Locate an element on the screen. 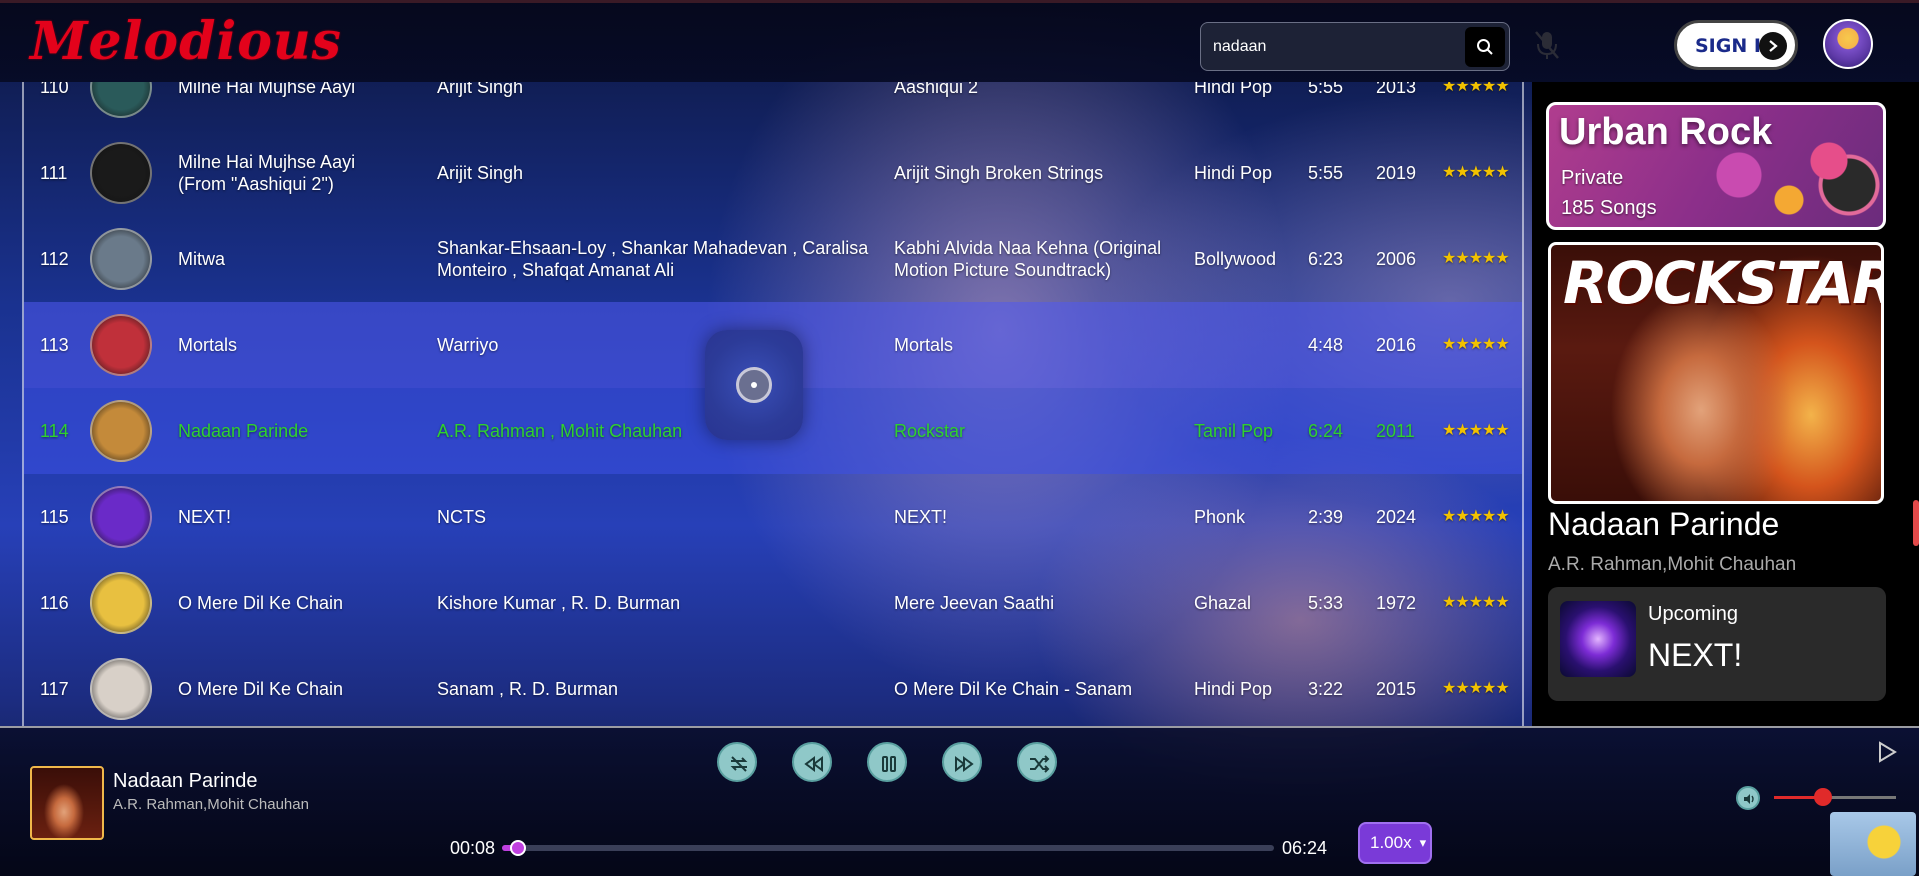 The image size is (1919, 876). volume-button is located at coordinates (1748, 798).